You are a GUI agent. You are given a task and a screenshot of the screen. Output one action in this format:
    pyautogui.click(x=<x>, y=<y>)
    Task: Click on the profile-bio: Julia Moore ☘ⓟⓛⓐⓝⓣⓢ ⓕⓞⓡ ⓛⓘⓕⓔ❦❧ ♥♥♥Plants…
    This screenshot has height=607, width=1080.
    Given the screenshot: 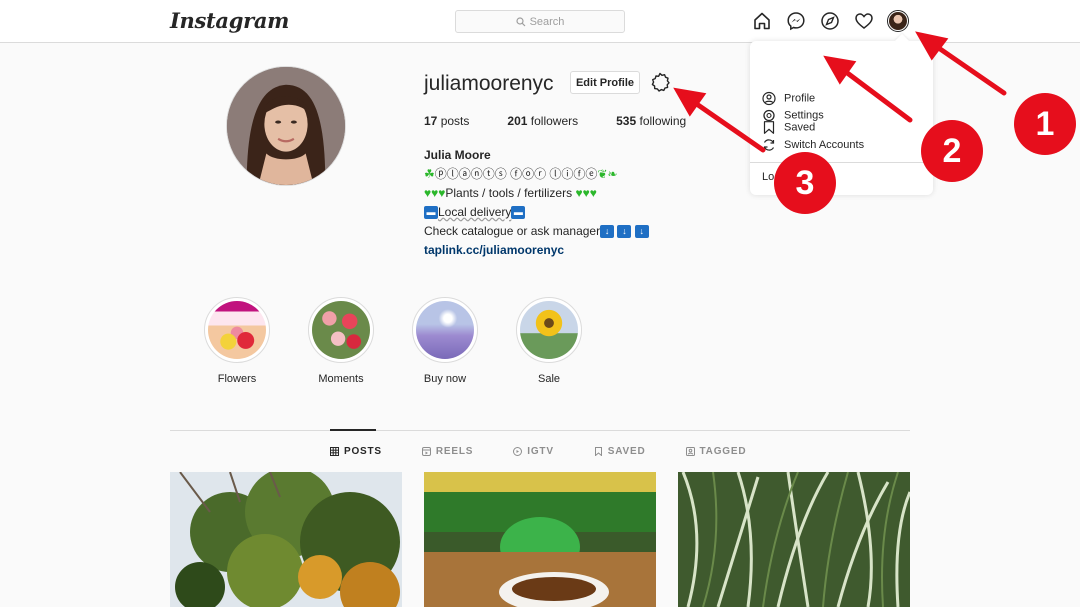 What is the action you would take?
    pyautogui.click(x=536, y=203)
    